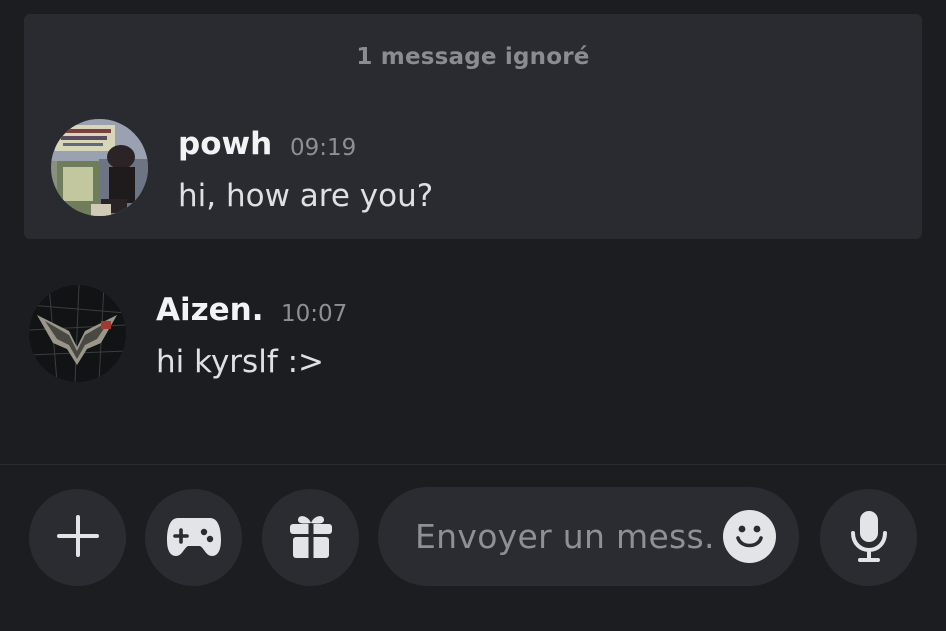  I want to click on smiley-icon, so click(749, 536).